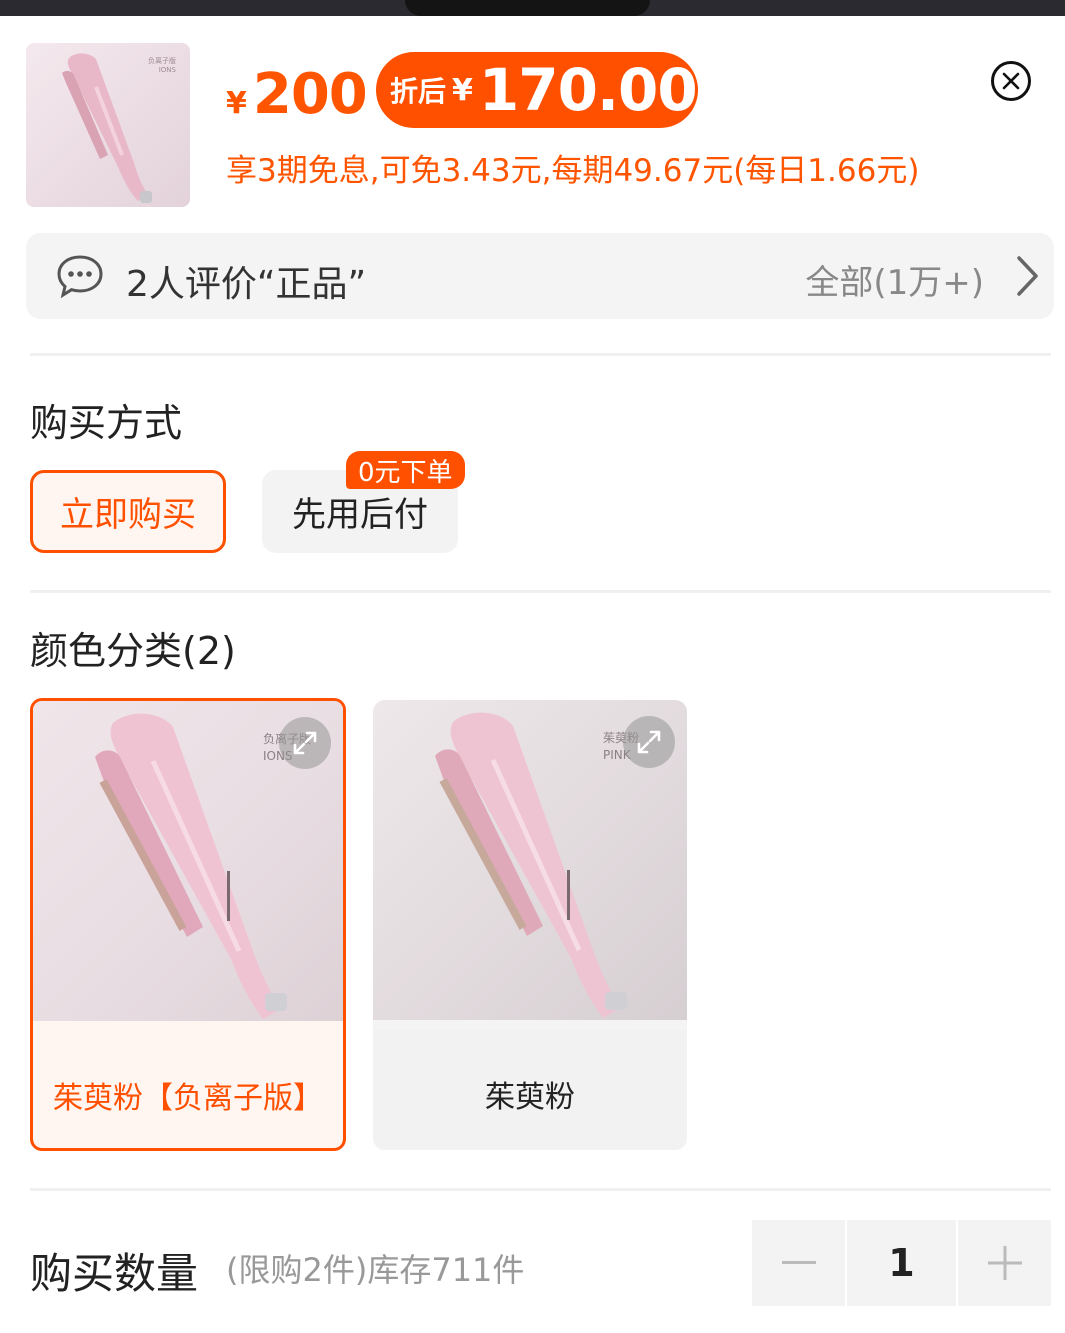 This screenshot has height=1333, width=1065. Describe the element at coordinates (1027, 276) in the screenshot. I see `chevron-right-icon` at that location.